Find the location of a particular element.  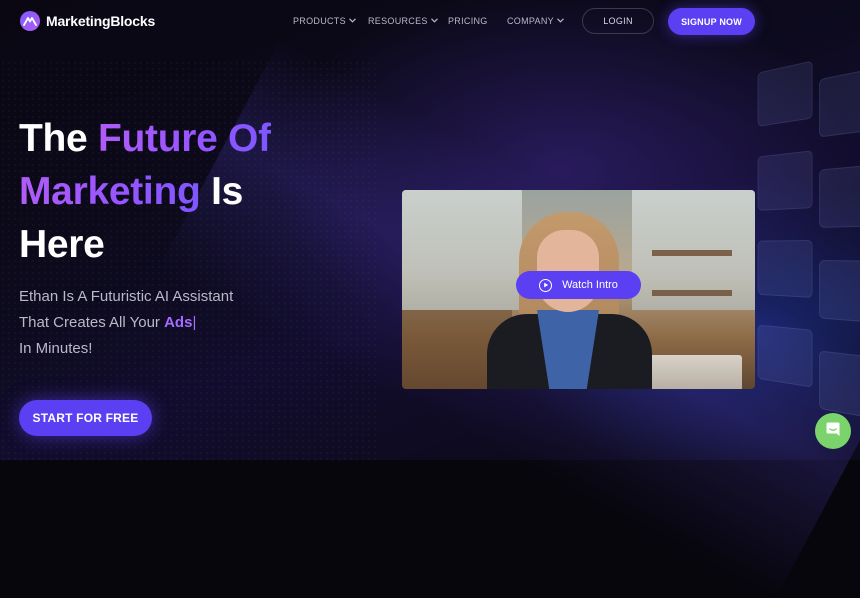

nav-item-label: PRODUCTS is located at coordinates (319, 21).